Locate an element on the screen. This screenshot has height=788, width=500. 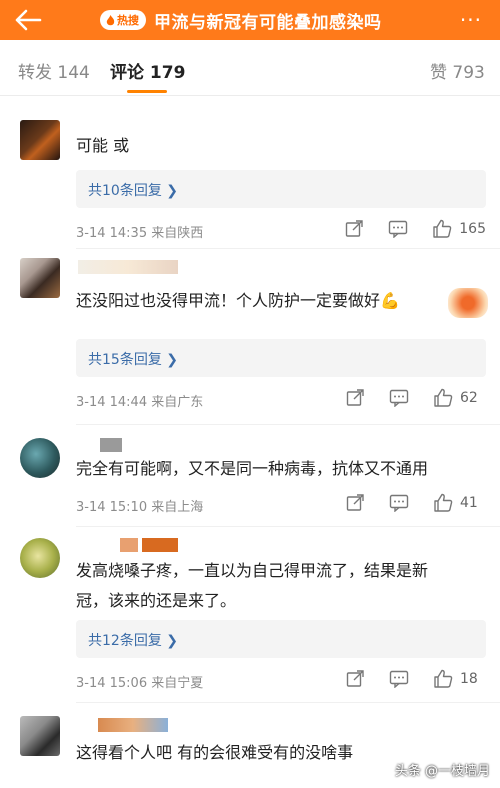
reply-summary: 共12条回复 ❯ is located at coordinates (281, 639).